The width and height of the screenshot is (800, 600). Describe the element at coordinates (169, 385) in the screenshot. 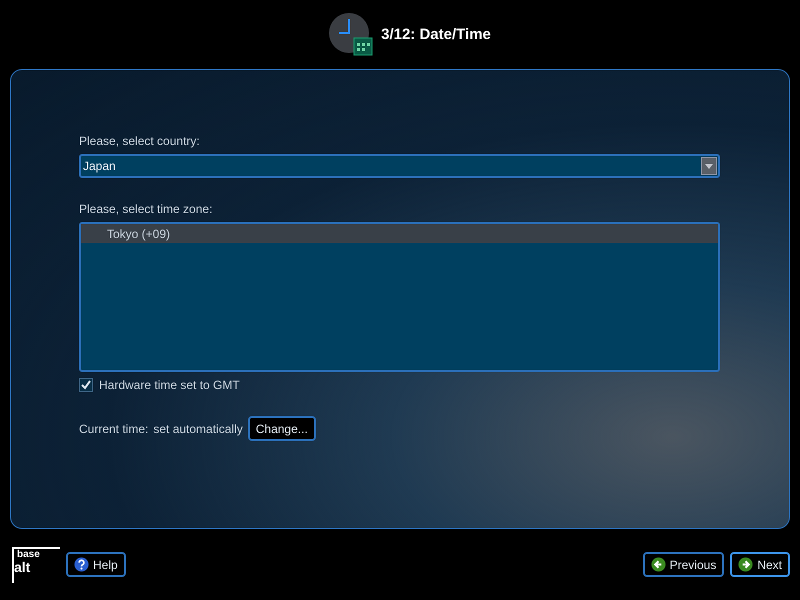

I see `gmt-label: Hardware time set to GMT` at that location.